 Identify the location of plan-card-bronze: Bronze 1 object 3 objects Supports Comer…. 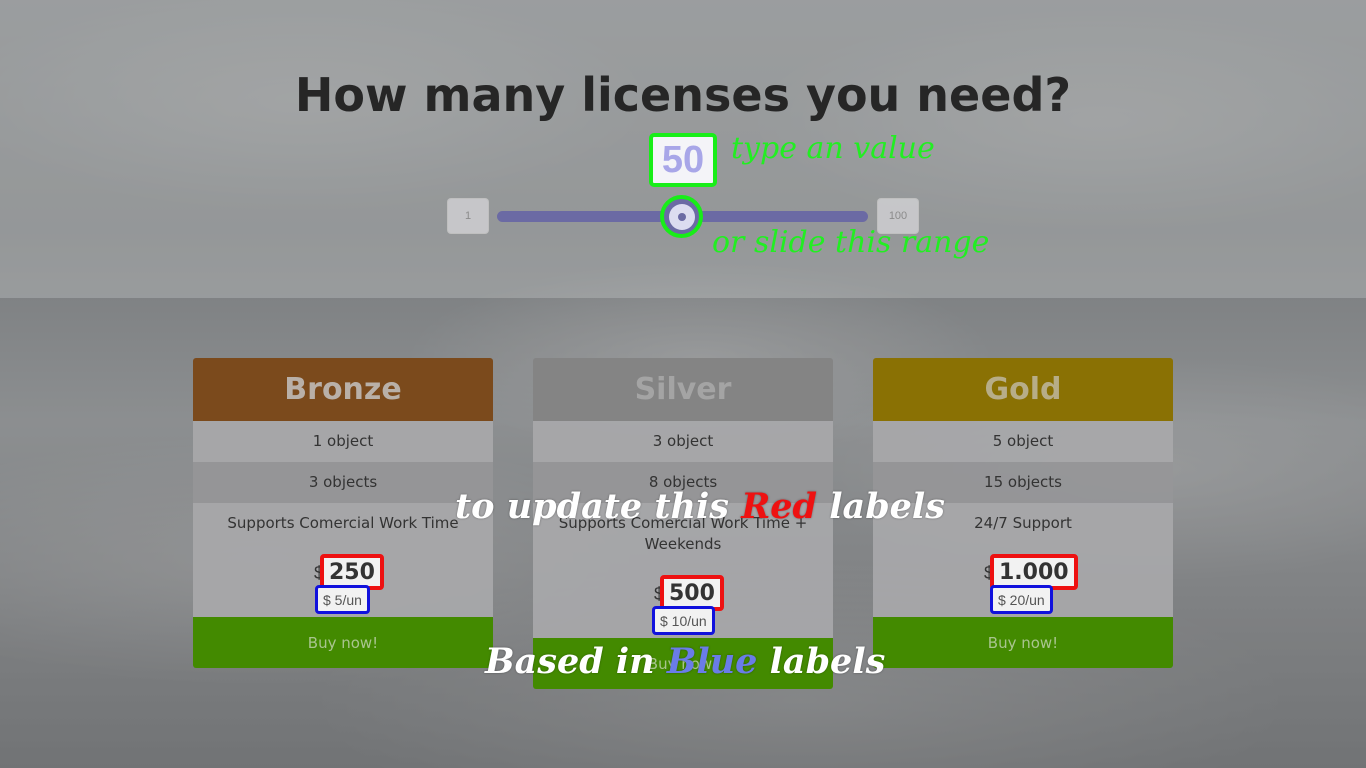
(343, 513).